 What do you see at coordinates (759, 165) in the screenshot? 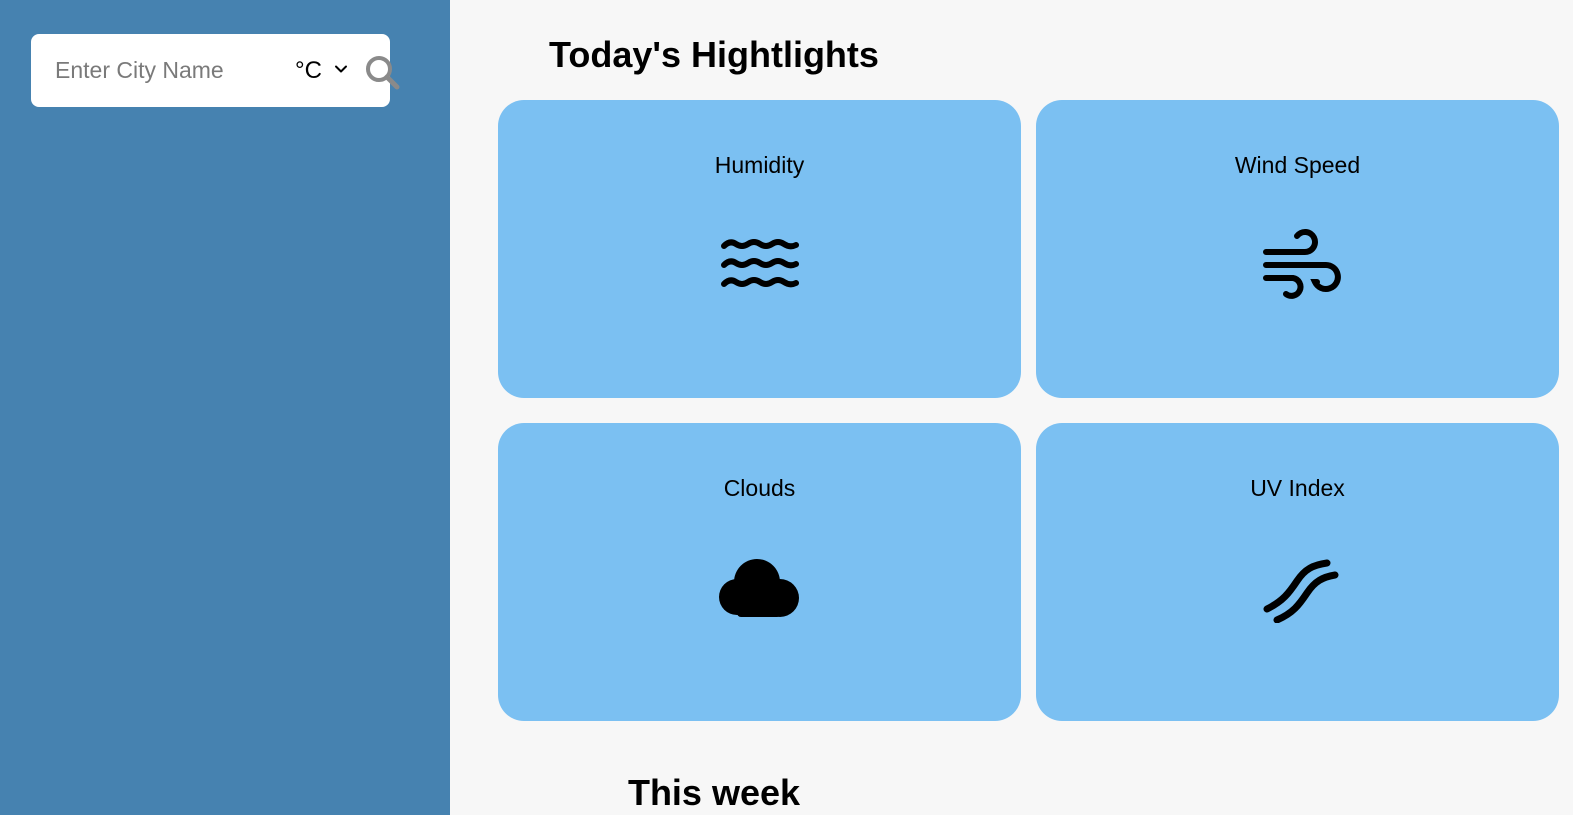
I see `humidity-label: Humidity` at bounding box center [759, 165].